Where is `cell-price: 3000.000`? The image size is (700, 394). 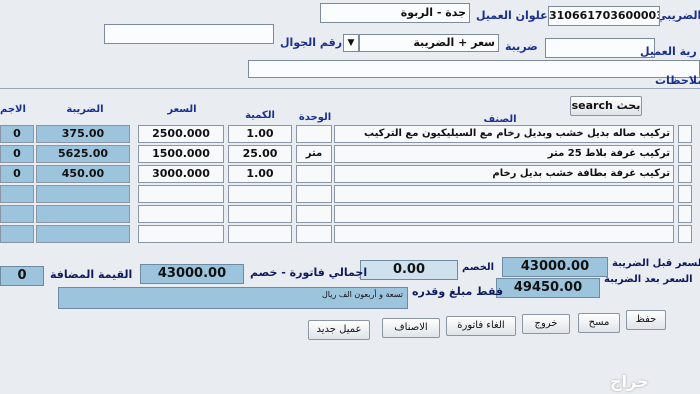
cell-price: 3000.000 is located at coordinates (181, 174).